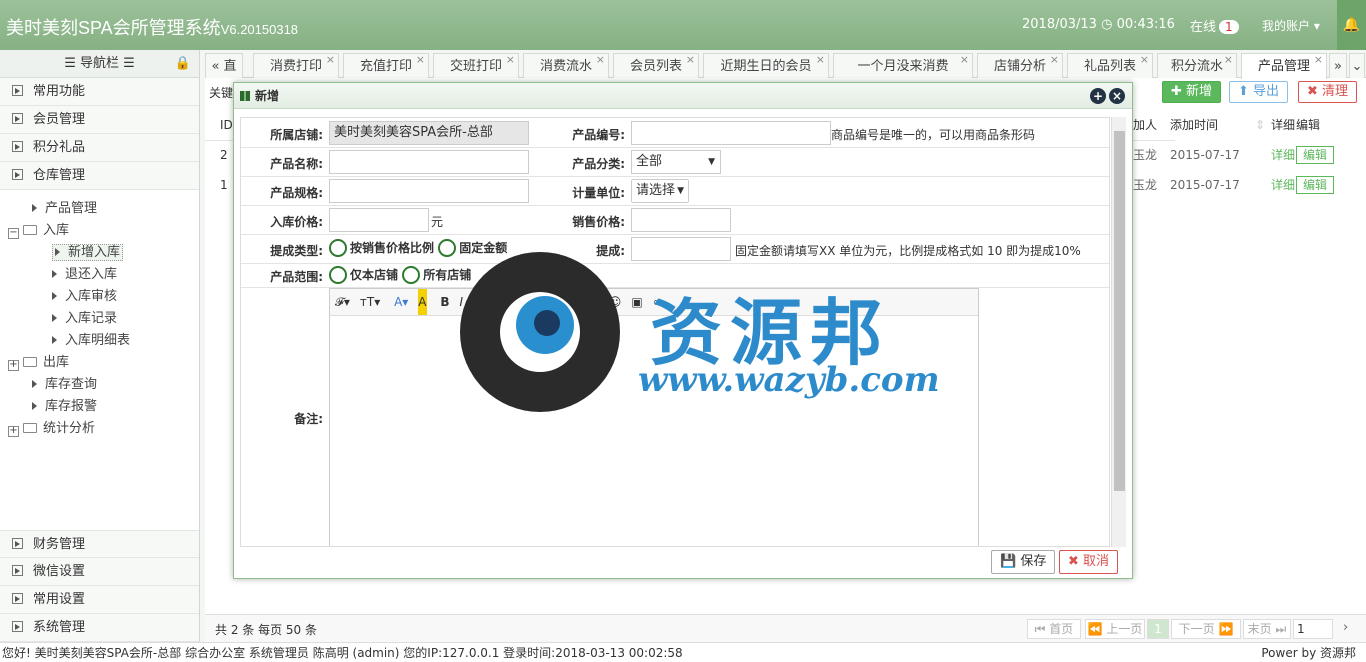 This screenshot has width=1366, height=662. What do you see at coordinates (676, 162) in the screenshot?
I see `category-select: 全部 ▼` at bounding box center [676, 162].